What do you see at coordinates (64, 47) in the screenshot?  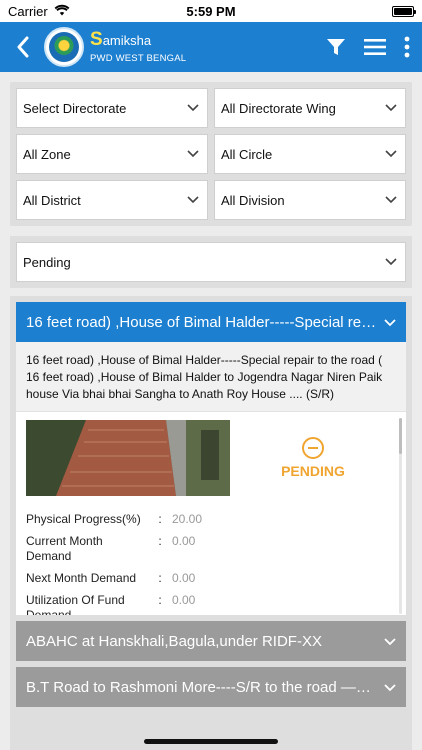 I see `app-logo` at bounding box center [64, 47].